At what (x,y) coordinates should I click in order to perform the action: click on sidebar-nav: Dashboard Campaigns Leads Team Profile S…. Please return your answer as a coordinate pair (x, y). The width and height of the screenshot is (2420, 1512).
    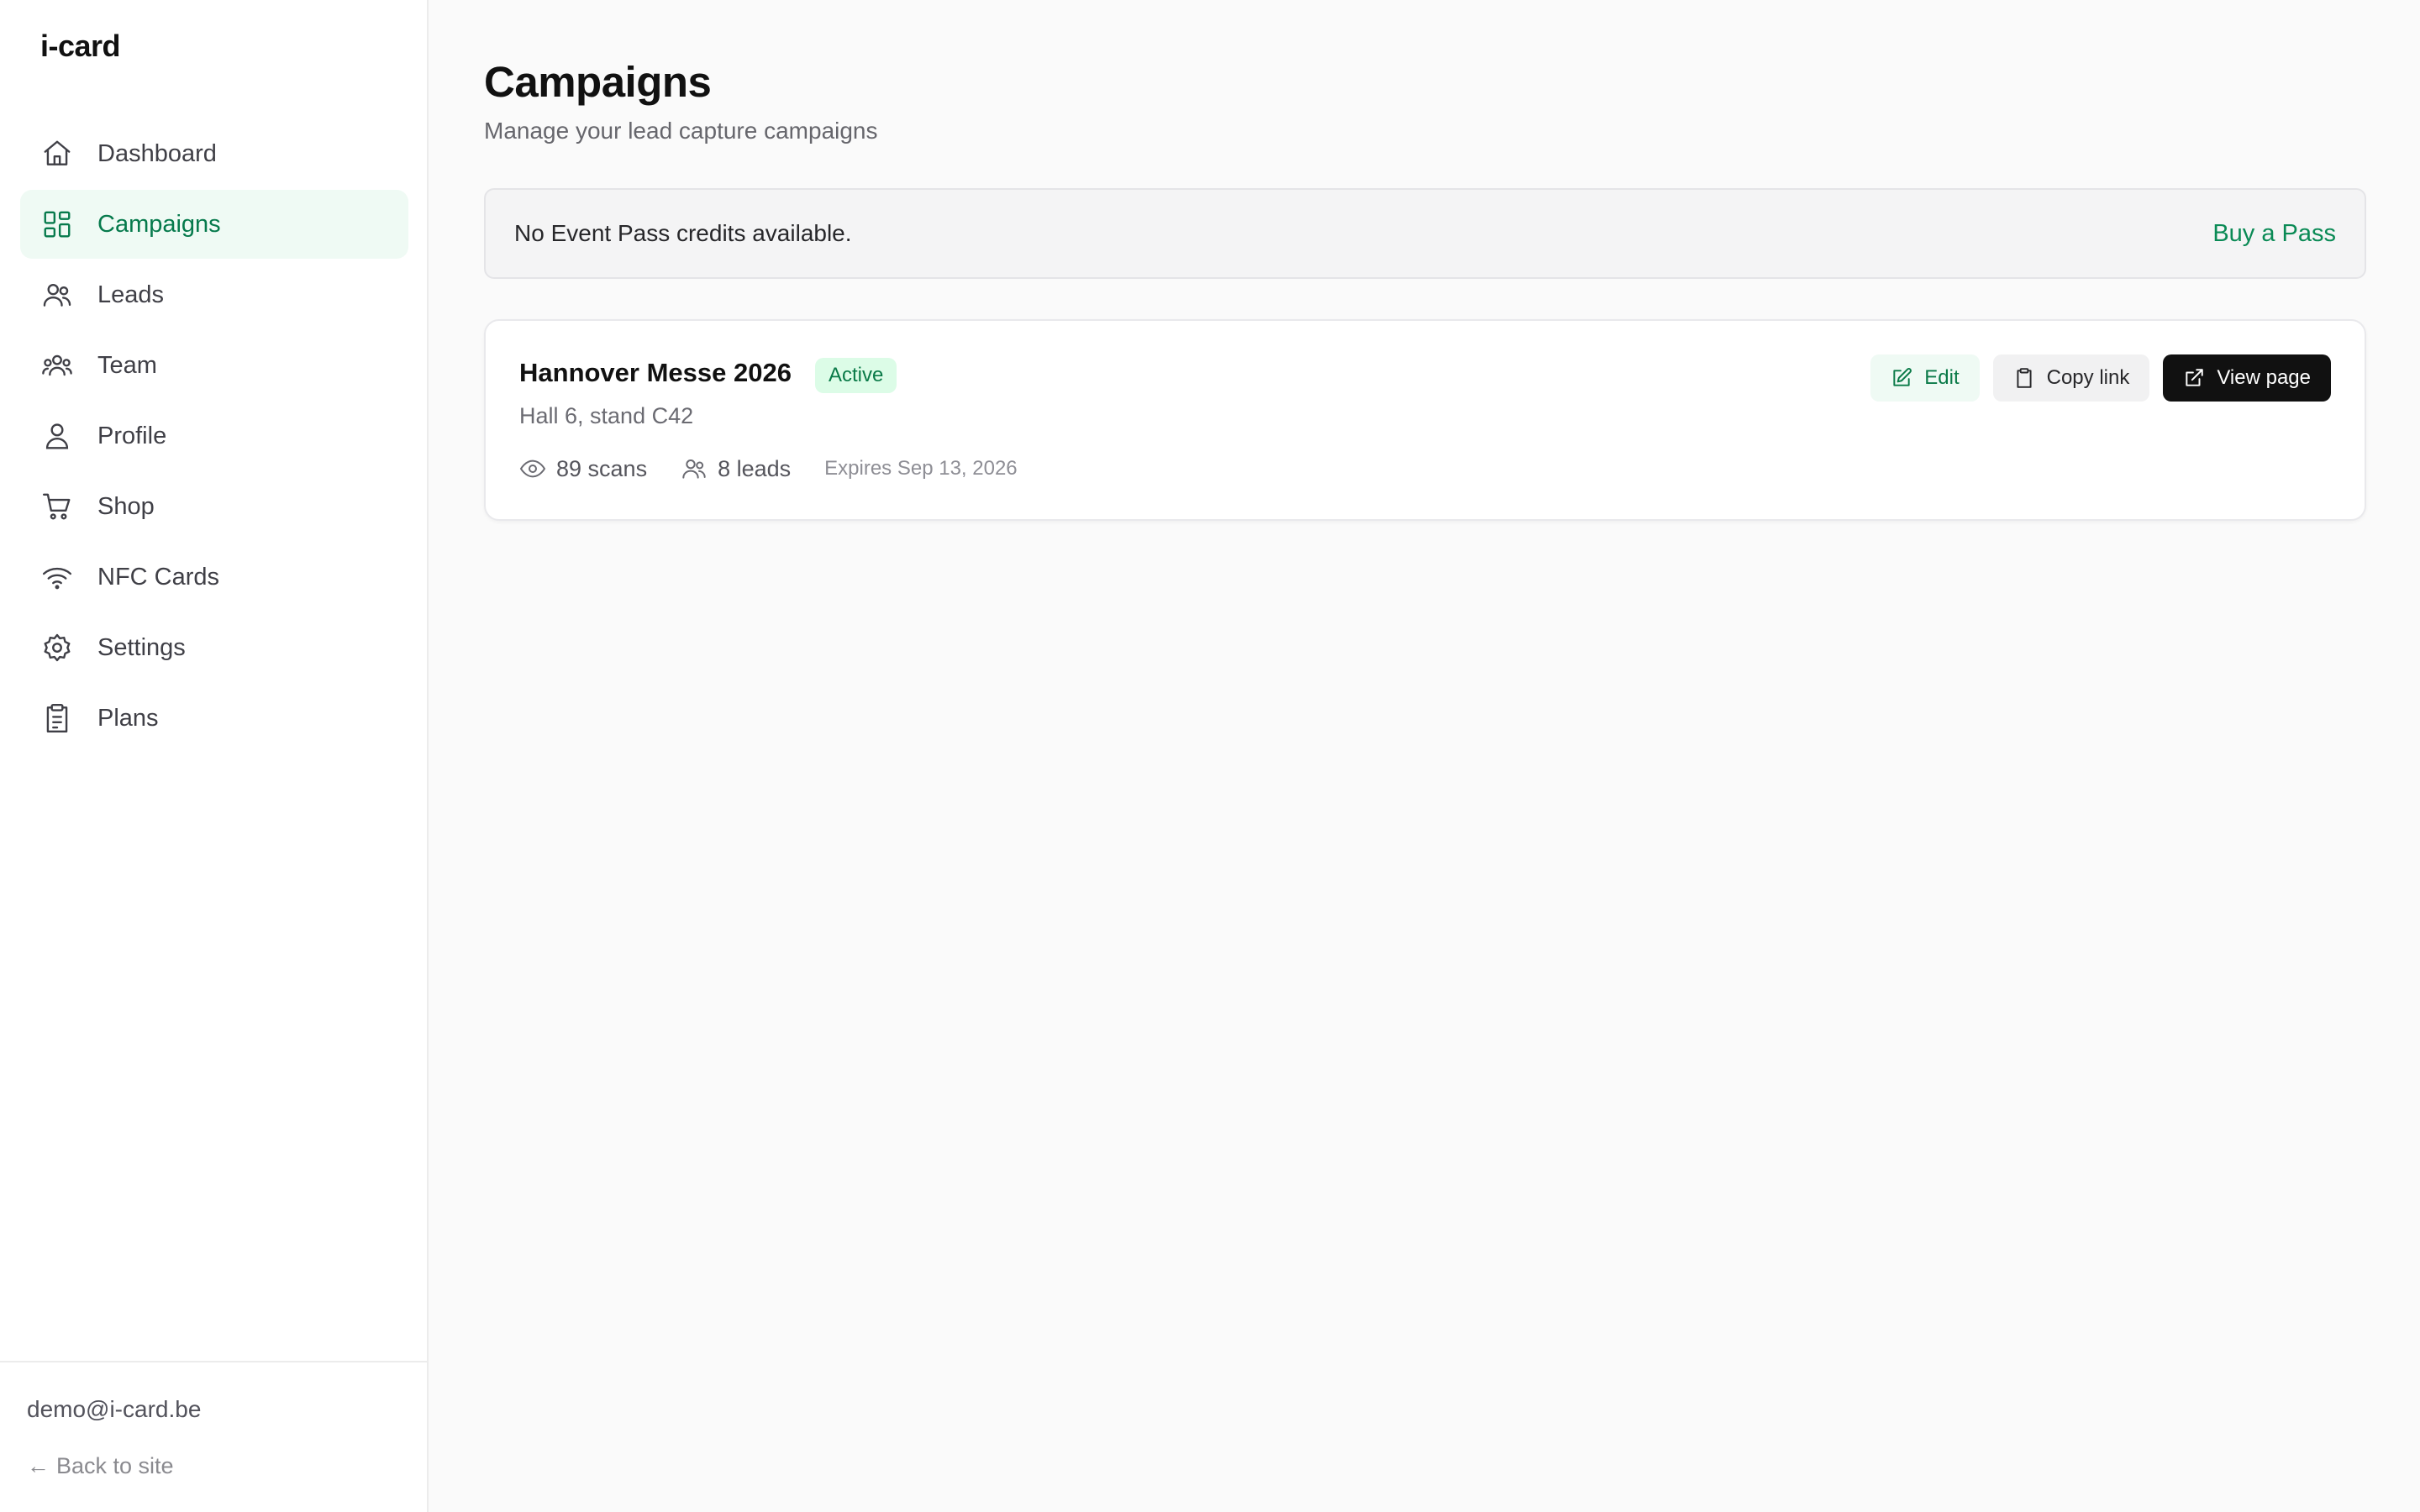
    Looking at the image, I should click on (214, 436).